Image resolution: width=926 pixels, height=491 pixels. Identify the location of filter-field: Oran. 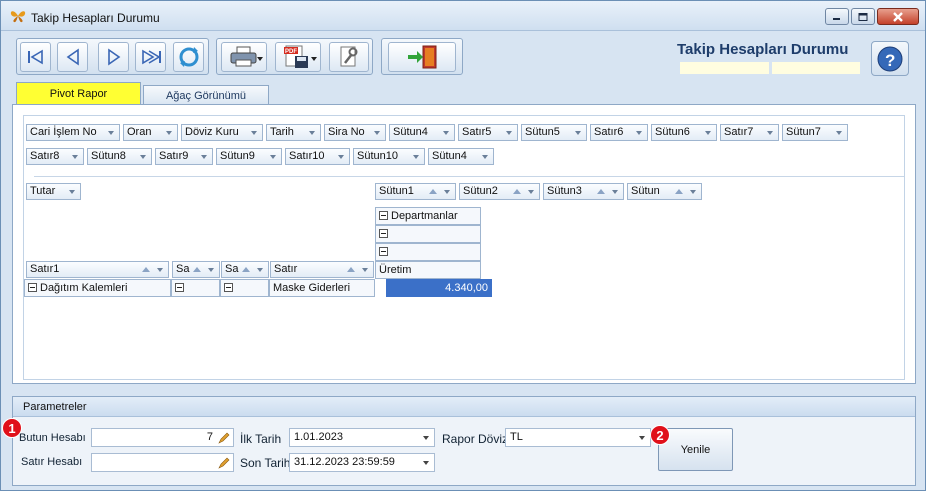
(150, 132).